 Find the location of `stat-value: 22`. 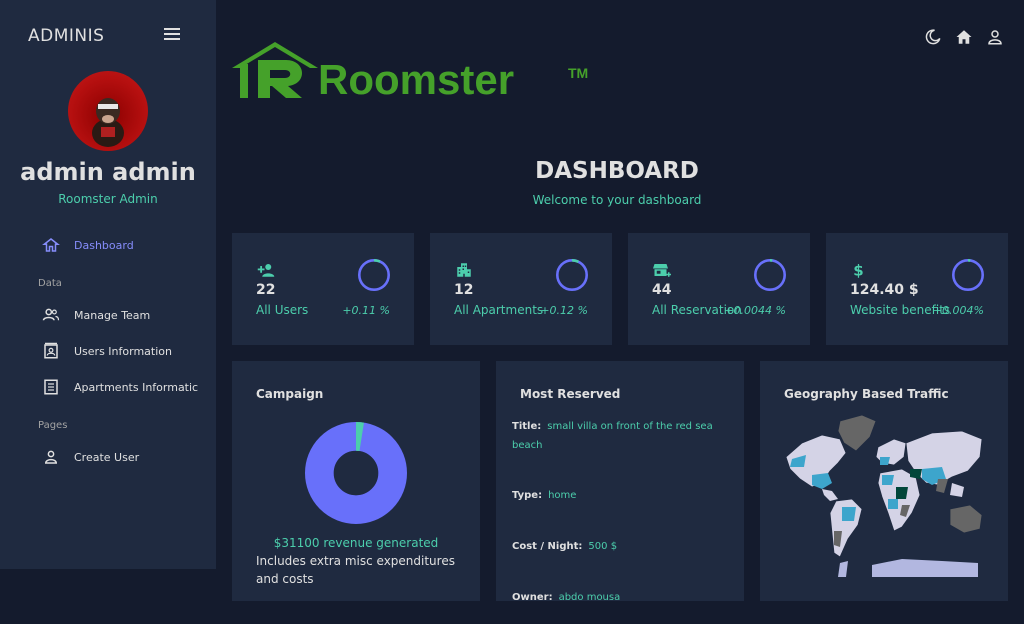

stat-value: 22 is located at coordinates (266, 290).